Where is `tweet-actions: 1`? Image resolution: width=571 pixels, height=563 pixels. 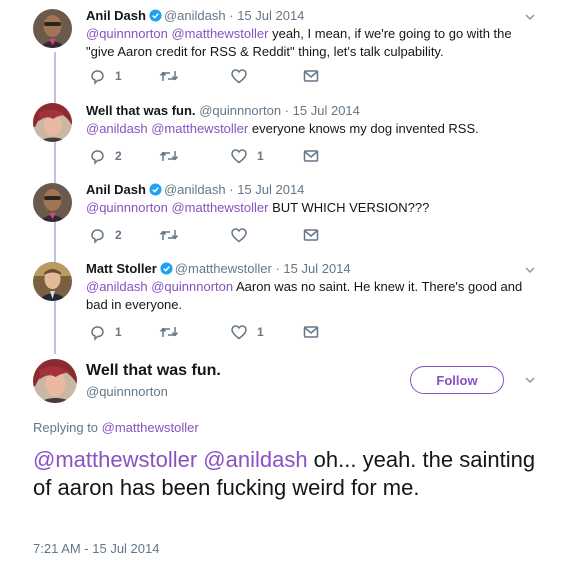
tweet-actions: 1 is located at coordinates (216, 76).